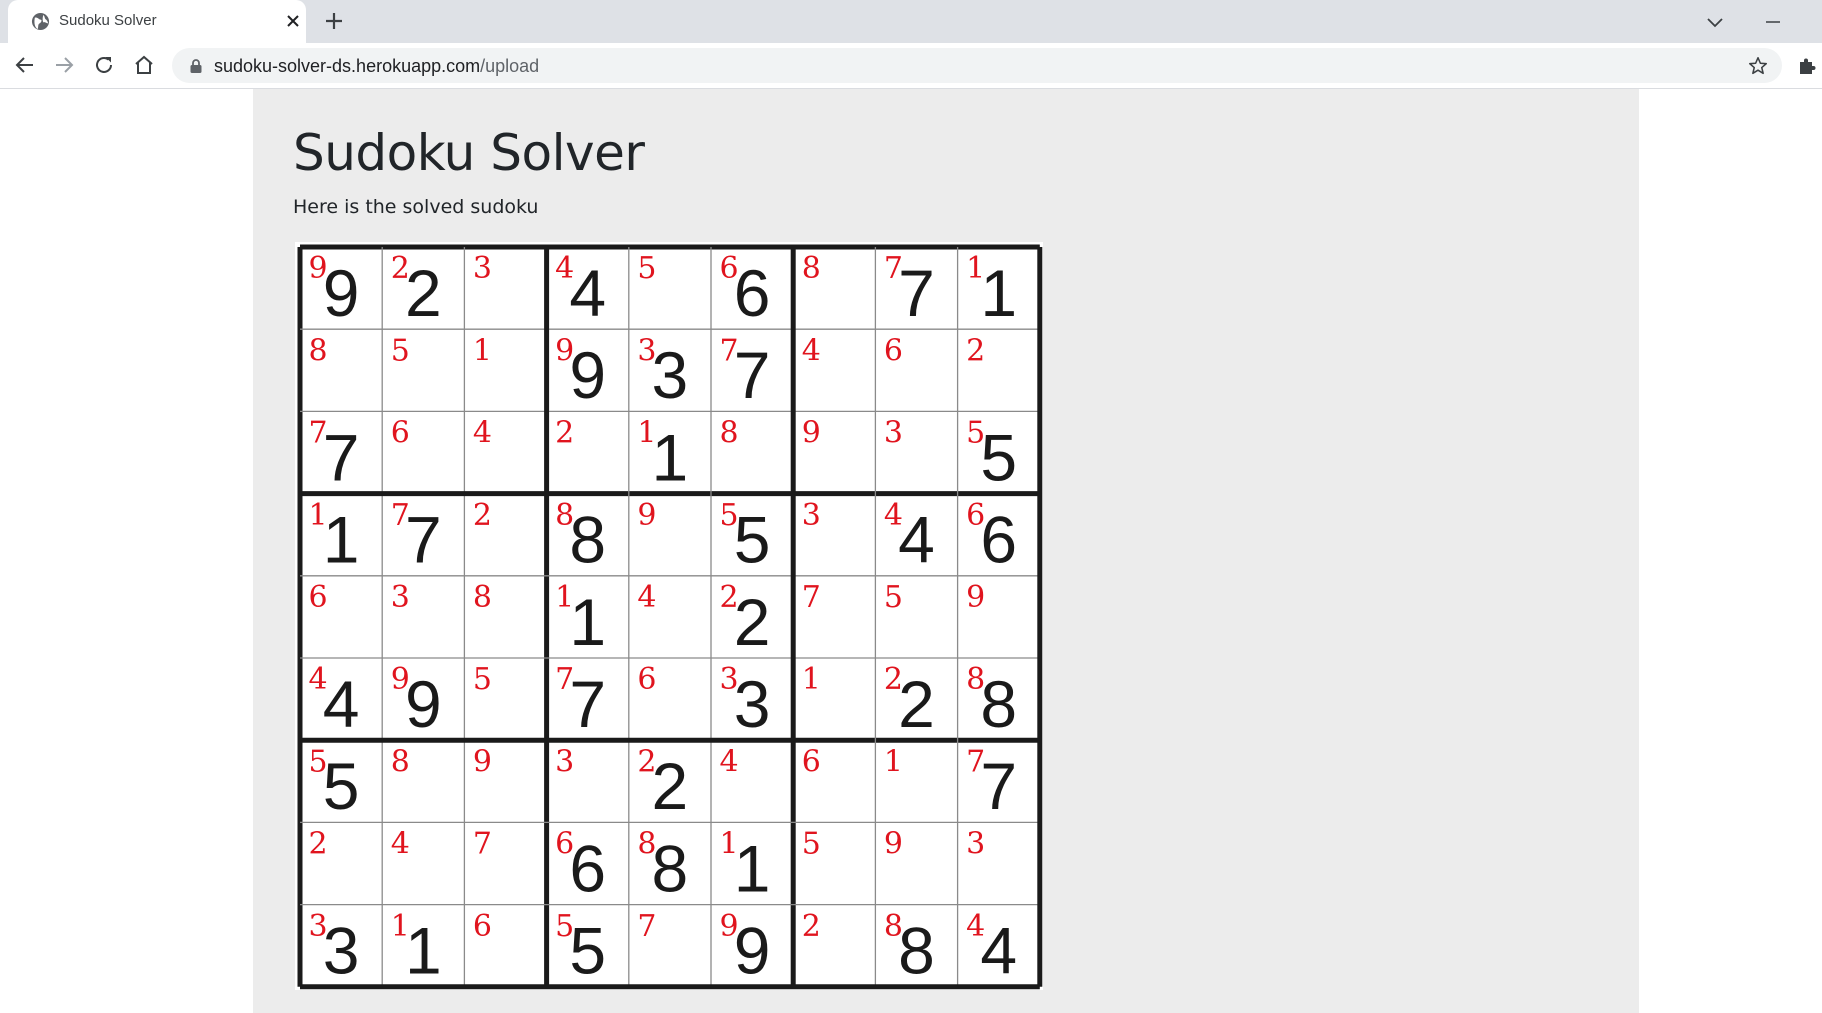  I want to click on new-tab-icon, so click(334, 21).